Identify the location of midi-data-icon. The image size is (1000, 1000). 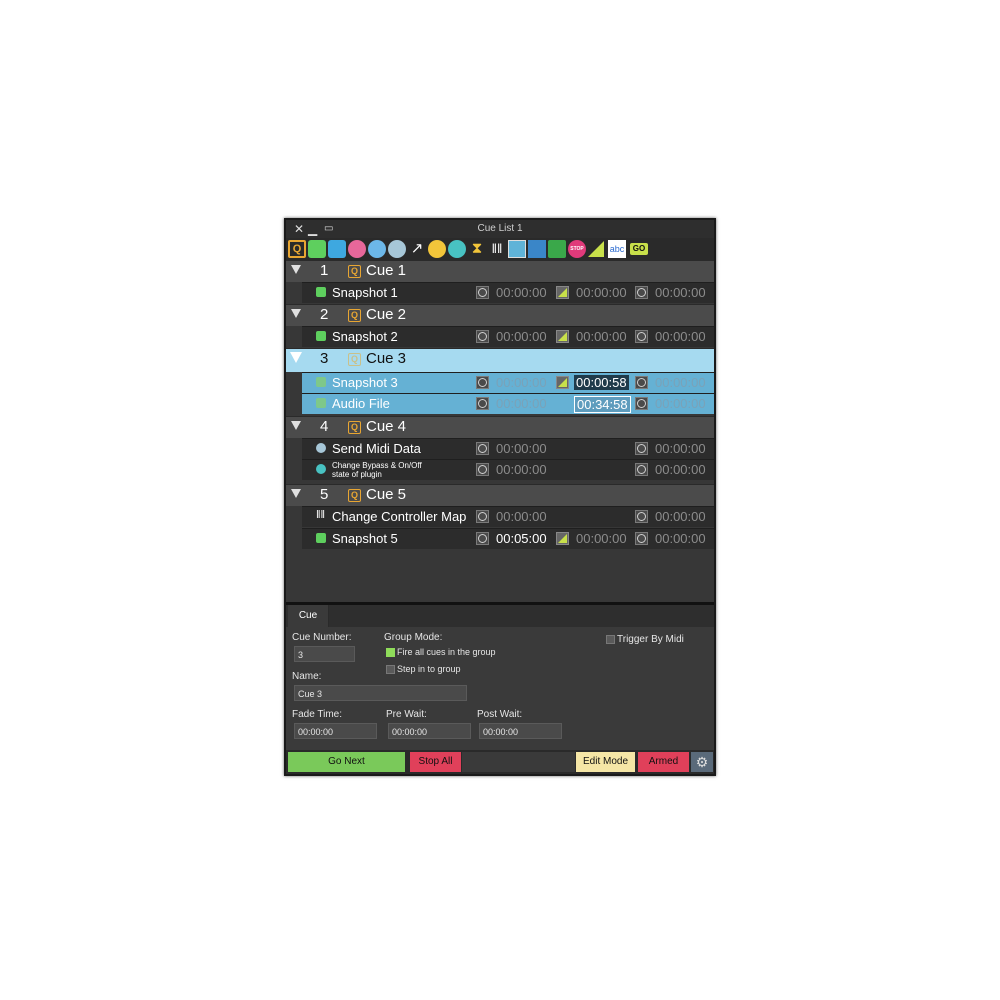
(321, 448).